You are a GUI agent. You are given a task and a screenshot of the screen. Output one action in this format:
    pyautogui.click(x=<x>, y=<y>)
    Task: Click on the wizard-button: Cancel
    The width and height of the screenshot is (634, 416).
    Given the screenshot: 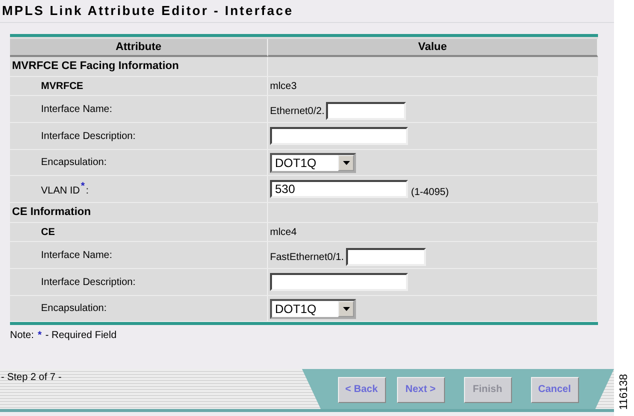 What is the action you would take?
    pyautogui.click(x=554, y=389)
    